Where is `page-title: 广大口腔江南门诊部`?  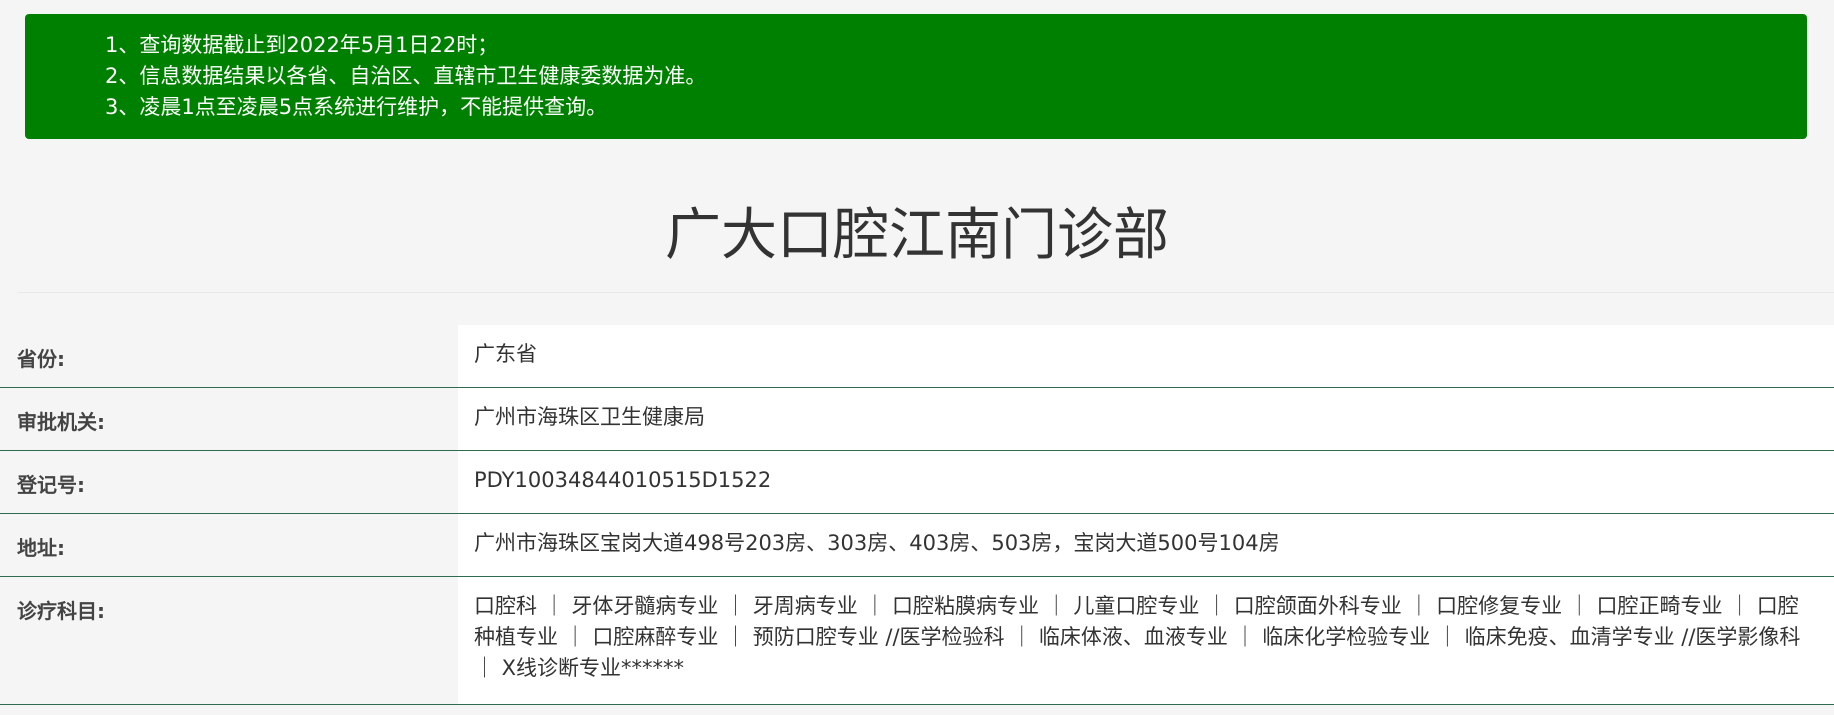
page-title: 广大口腔江南门诊部 is located at coordinates (917, 235).